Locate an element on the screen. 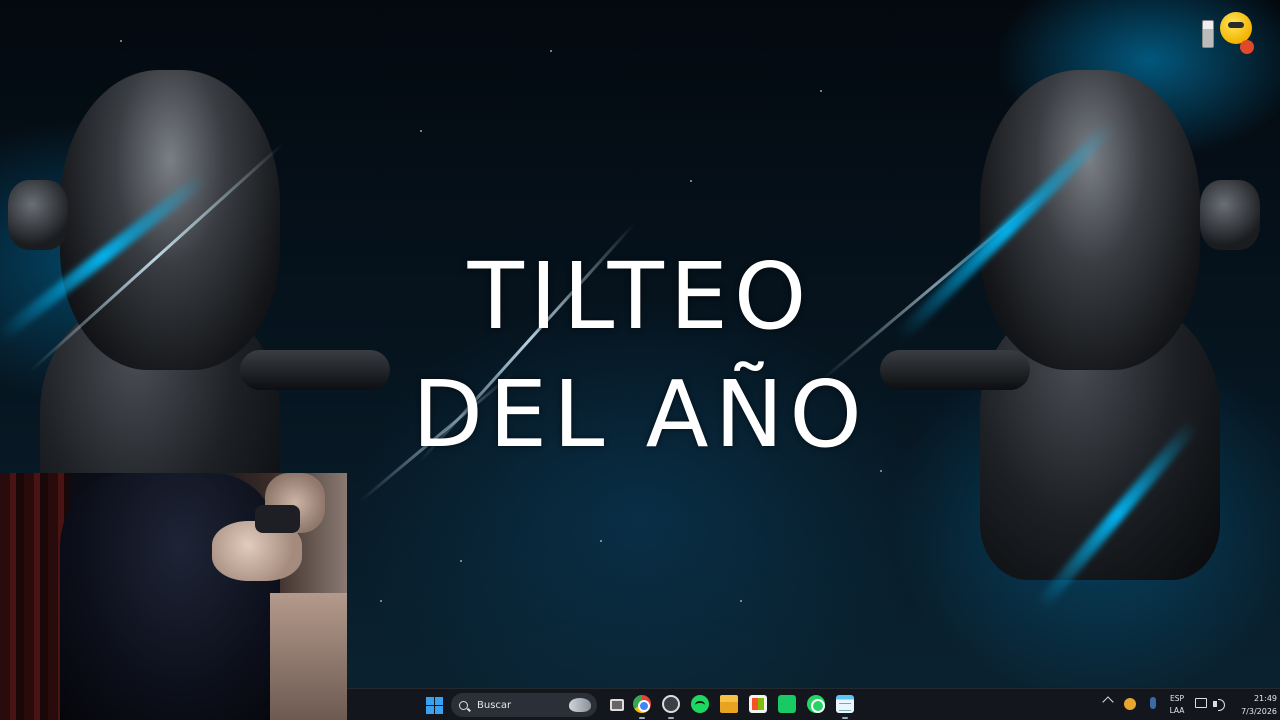 The image size is (1280, 720). start-button is located at coordinates (434, 705).